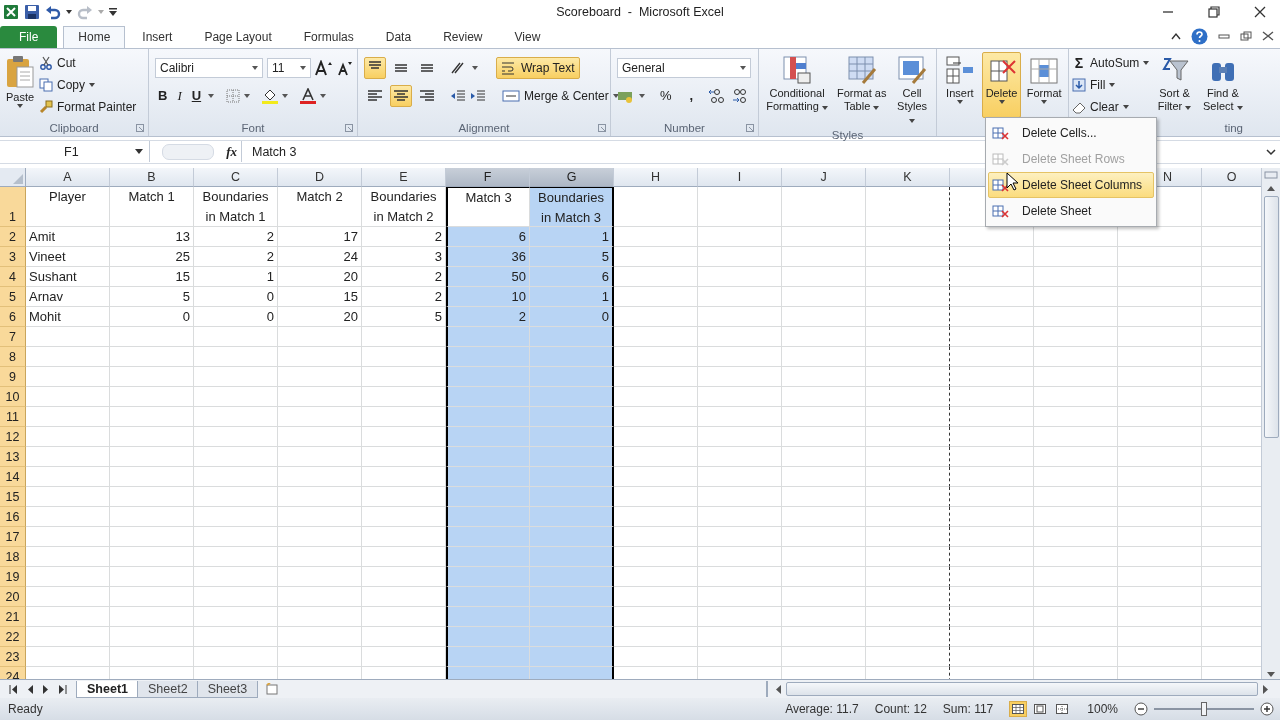 The width and height of the screenshot is (1280, 720). I want to click on percent-button: %, so click(666, 96).